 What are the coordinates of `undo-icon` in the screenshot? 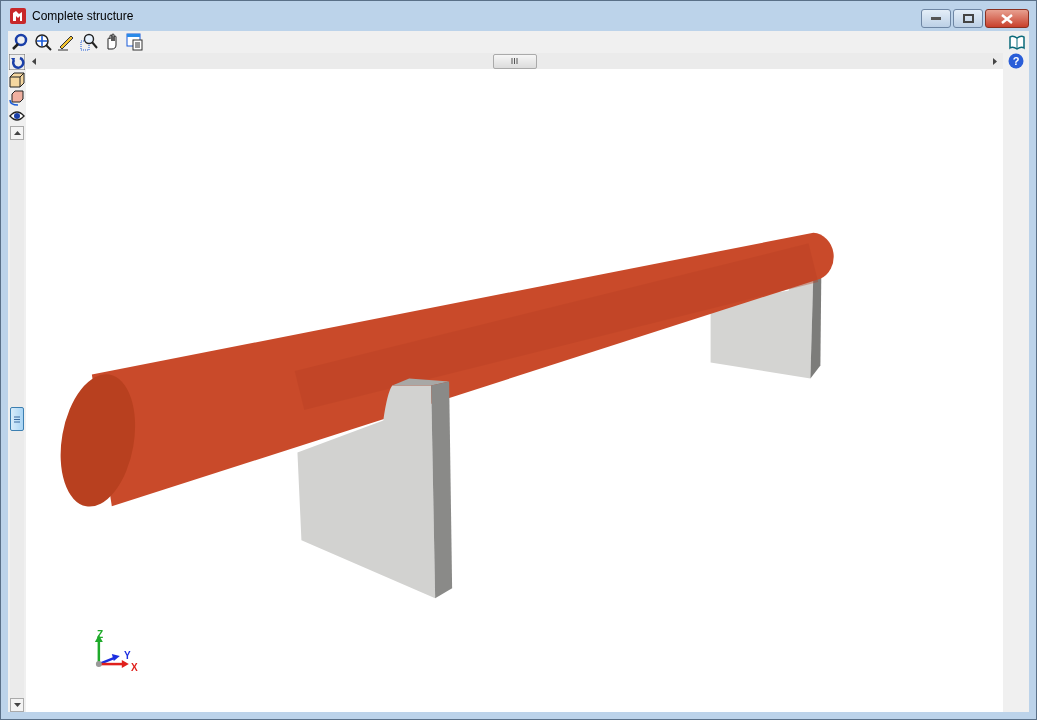 It's located at (17, 62).